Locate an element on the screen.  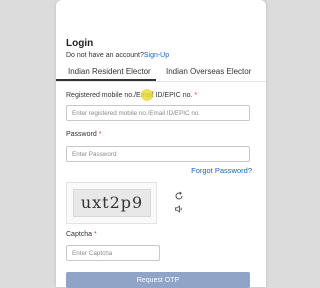
password-input is located at coordinates (158, 154).